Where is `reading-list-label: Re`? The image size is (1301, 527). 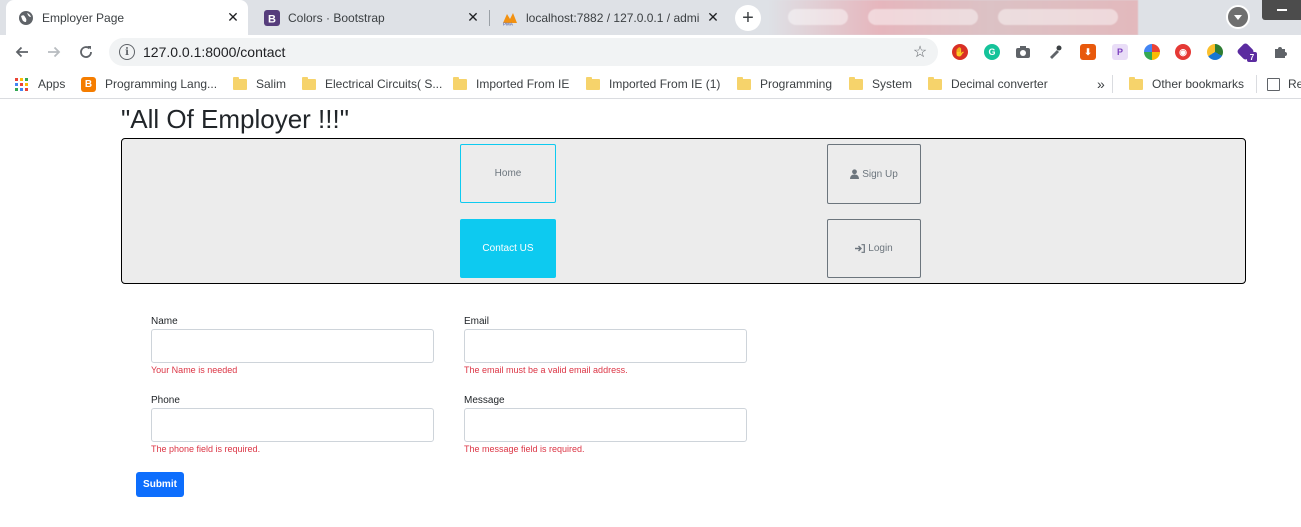 reading-list-label: Re is located at coordinates (1294, 84).